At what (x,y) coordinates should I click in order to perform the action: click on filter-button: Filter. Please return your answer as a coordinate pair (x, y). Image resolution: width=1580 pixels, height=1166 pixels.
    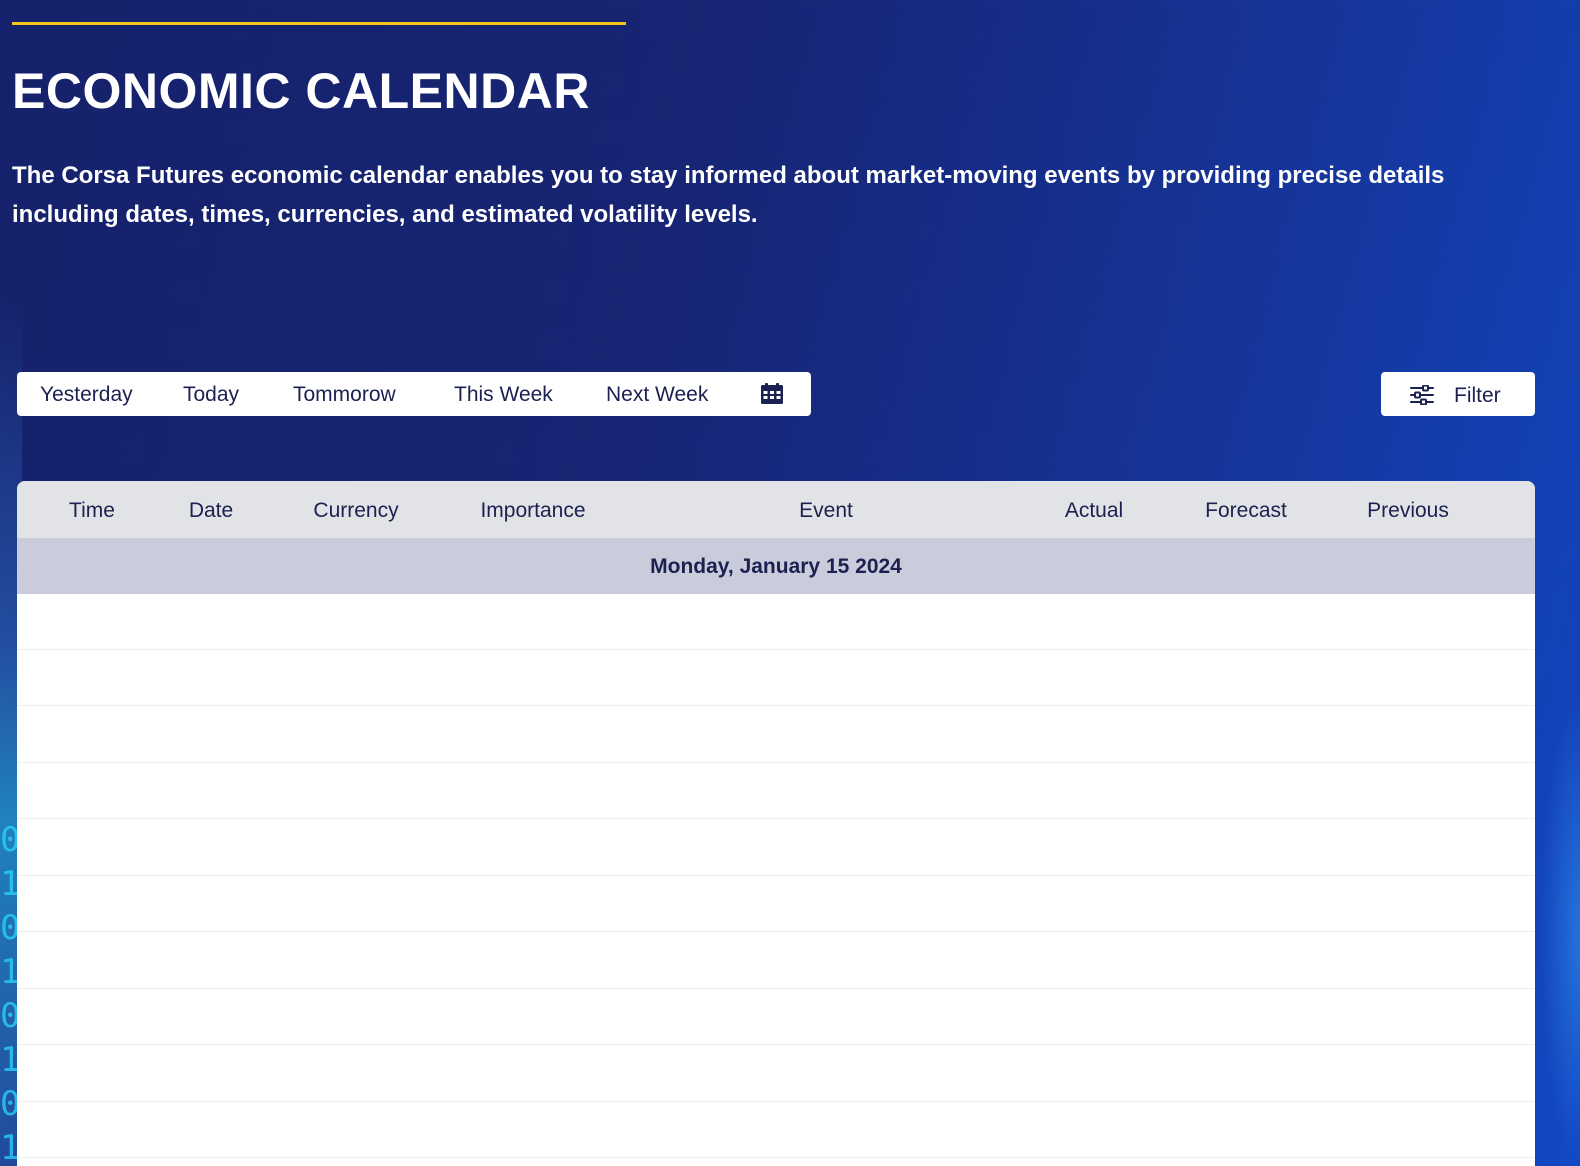
    Looking at the image, I should click on (1458, 394).